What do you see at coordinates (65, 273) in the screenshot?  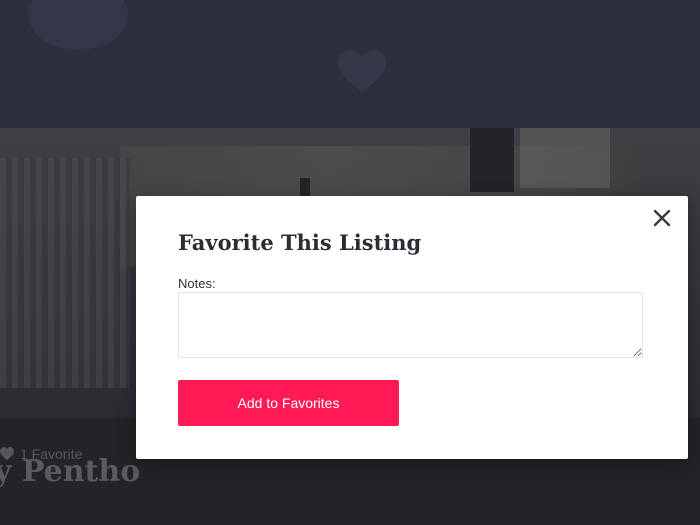 I see `hero-railing` at bounding box center [65, 273].